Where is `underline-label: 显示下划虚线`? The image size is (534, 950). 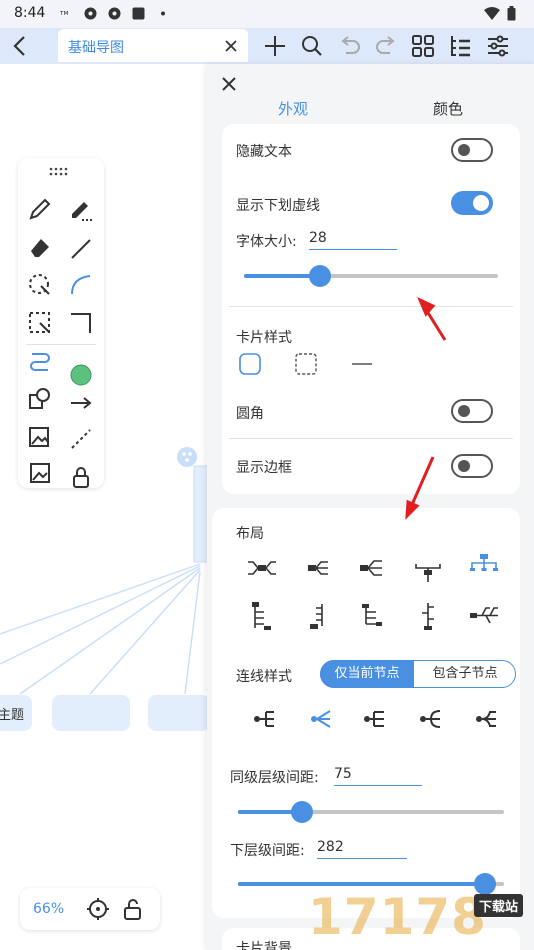
underline-label: 显示下划虚线 is located at coordinates (278, 206).